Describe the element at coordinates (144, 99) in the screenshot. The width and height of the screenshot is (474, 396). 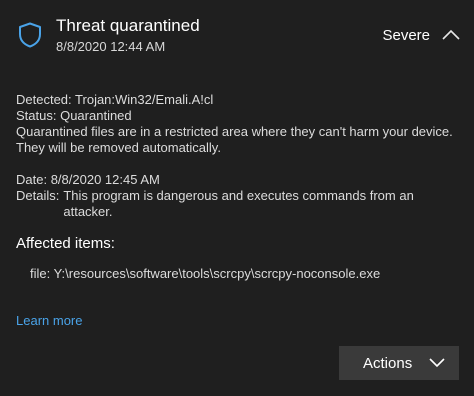
I see `detected-value: Trojan:Win32/Emali.A!cl` at that location.